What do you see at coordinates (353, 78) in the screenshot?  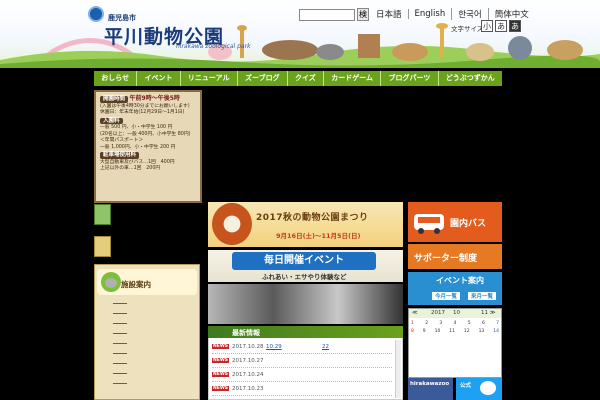 I see `nav-card-game: カードゲーム` at bounding box center [353, 78].